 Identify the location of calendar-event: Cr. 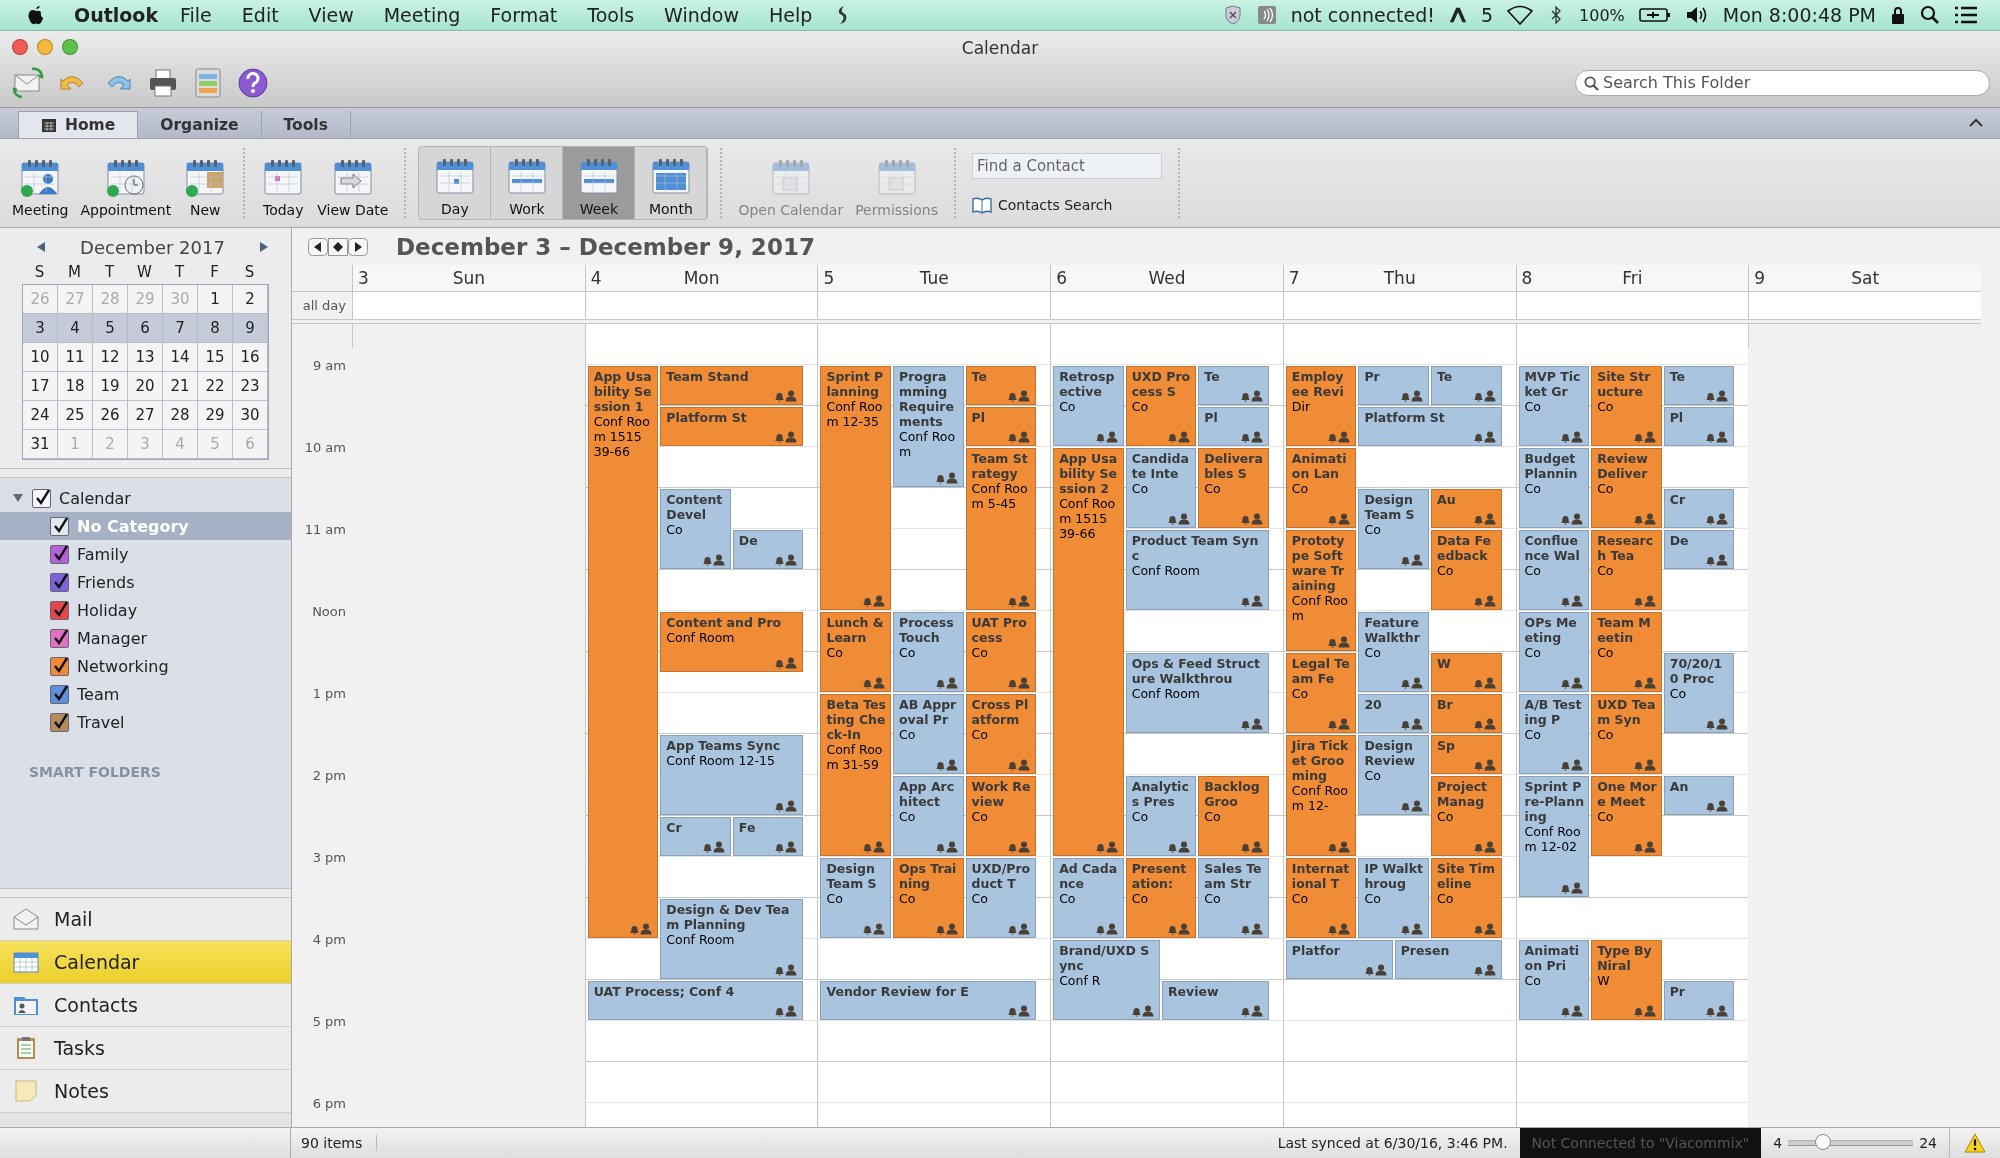
(1699, 508).